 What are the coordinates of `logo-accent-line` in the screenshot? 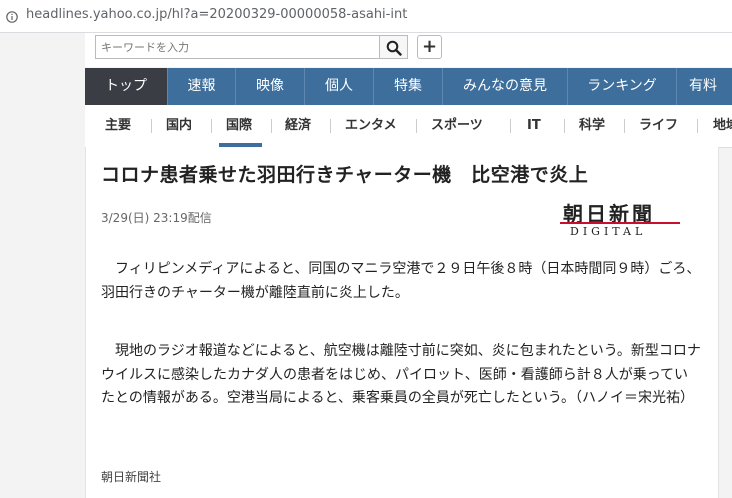 It's located at (620, 223).